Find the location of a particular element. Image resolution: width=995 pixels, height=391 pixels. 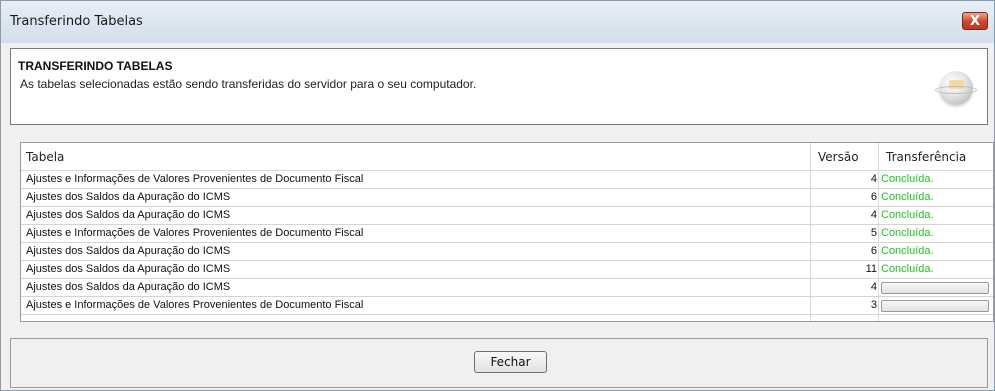

footer-panel: Fechar is located at coordinates (499, 363).